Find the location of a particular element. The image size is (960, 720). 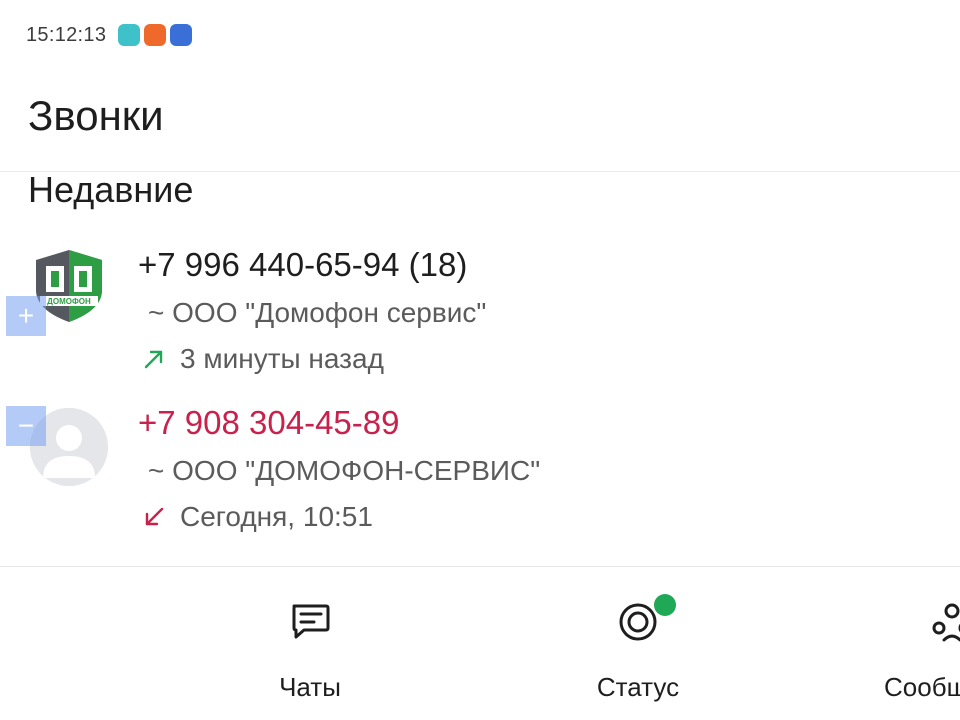

call-time: 3 минуты назад is located at coordinates (282, 358).